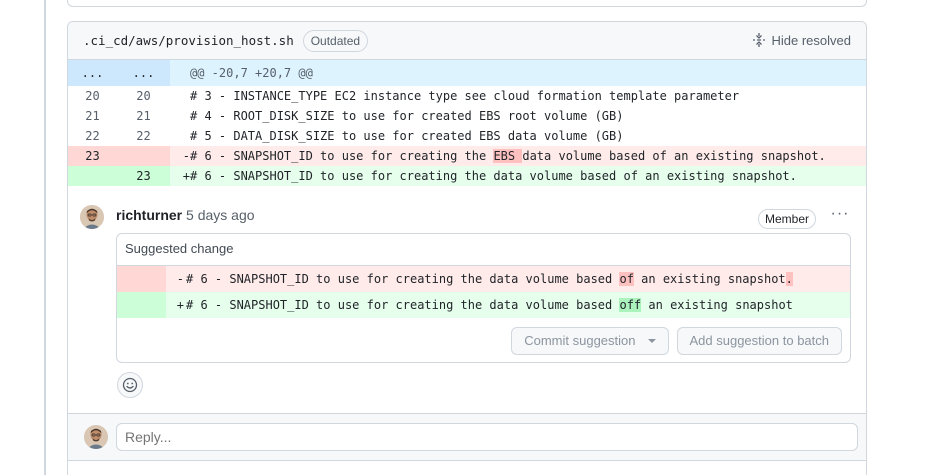 The height and width of the screenshot is (475, 927). I want to click on kebab-horizontal-icon: ···, so click(840, 217).